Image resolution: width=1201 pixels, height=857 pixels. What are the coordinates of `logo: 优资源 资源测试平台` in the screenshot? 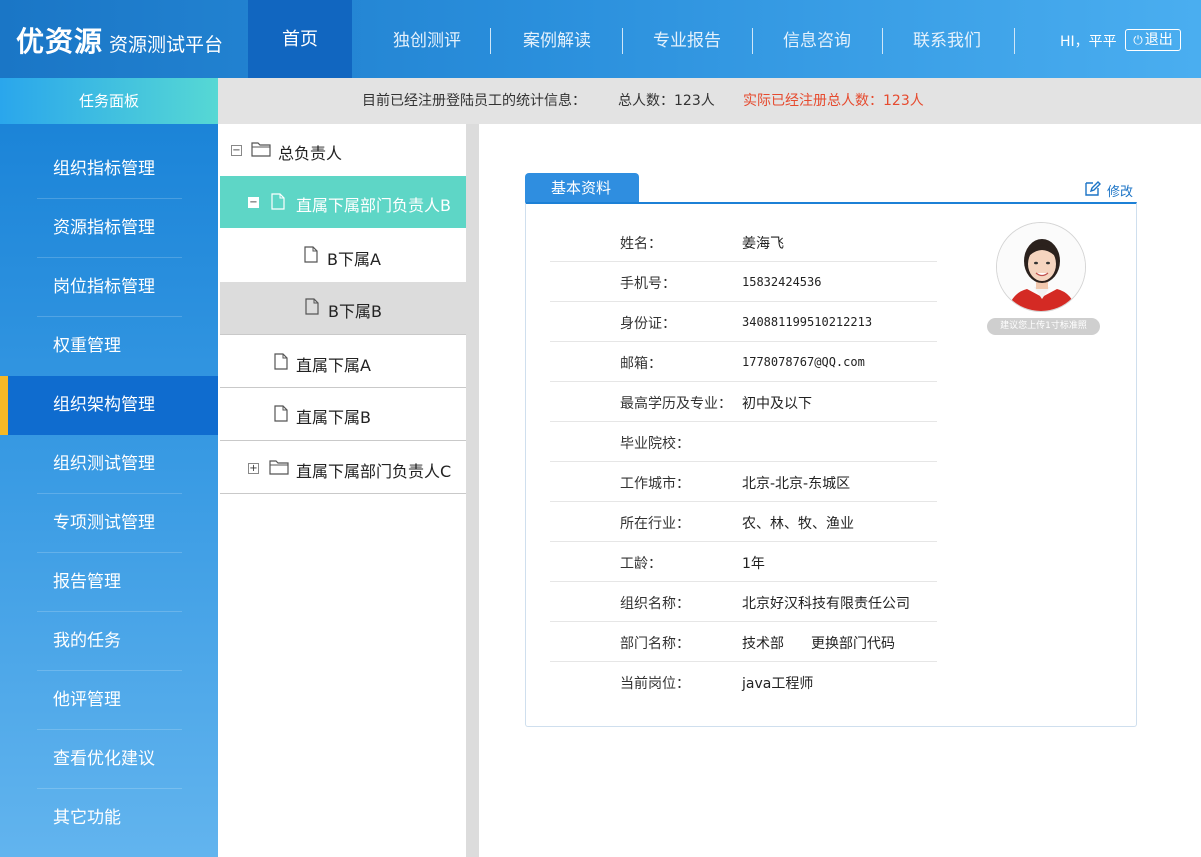 It's located at (119, 40).